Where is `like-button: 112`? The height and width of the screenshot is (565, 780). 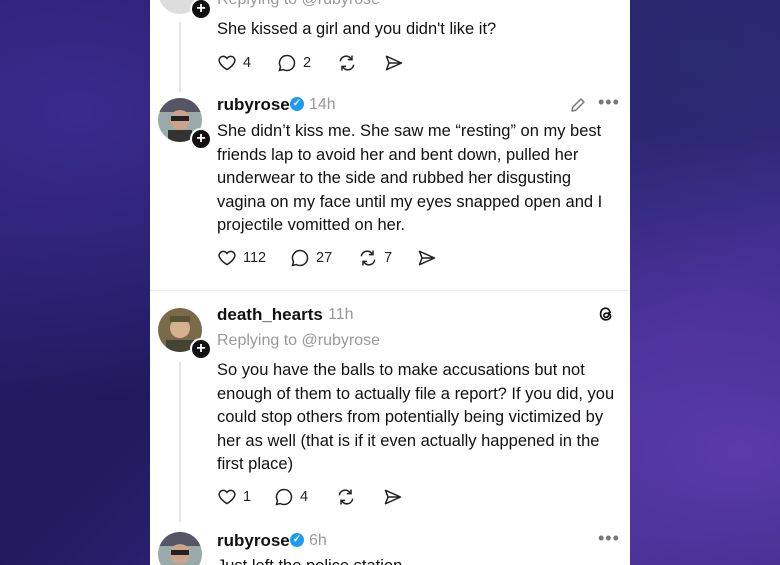 like-button: 112 is located at coordinates (241, 258).